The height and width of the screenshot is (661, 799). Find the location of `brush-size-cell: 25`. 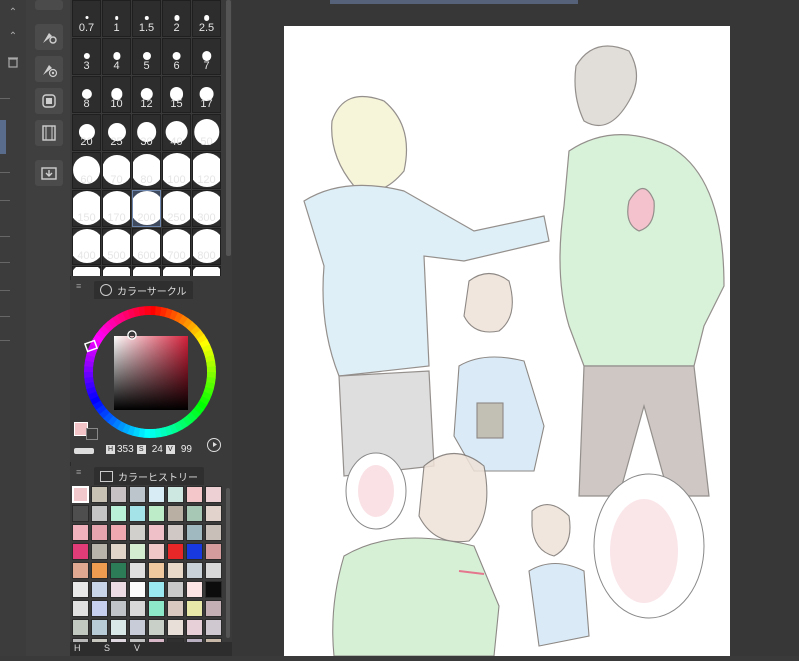

brush-size-cell: 25 is located at coordinates (116, 132).